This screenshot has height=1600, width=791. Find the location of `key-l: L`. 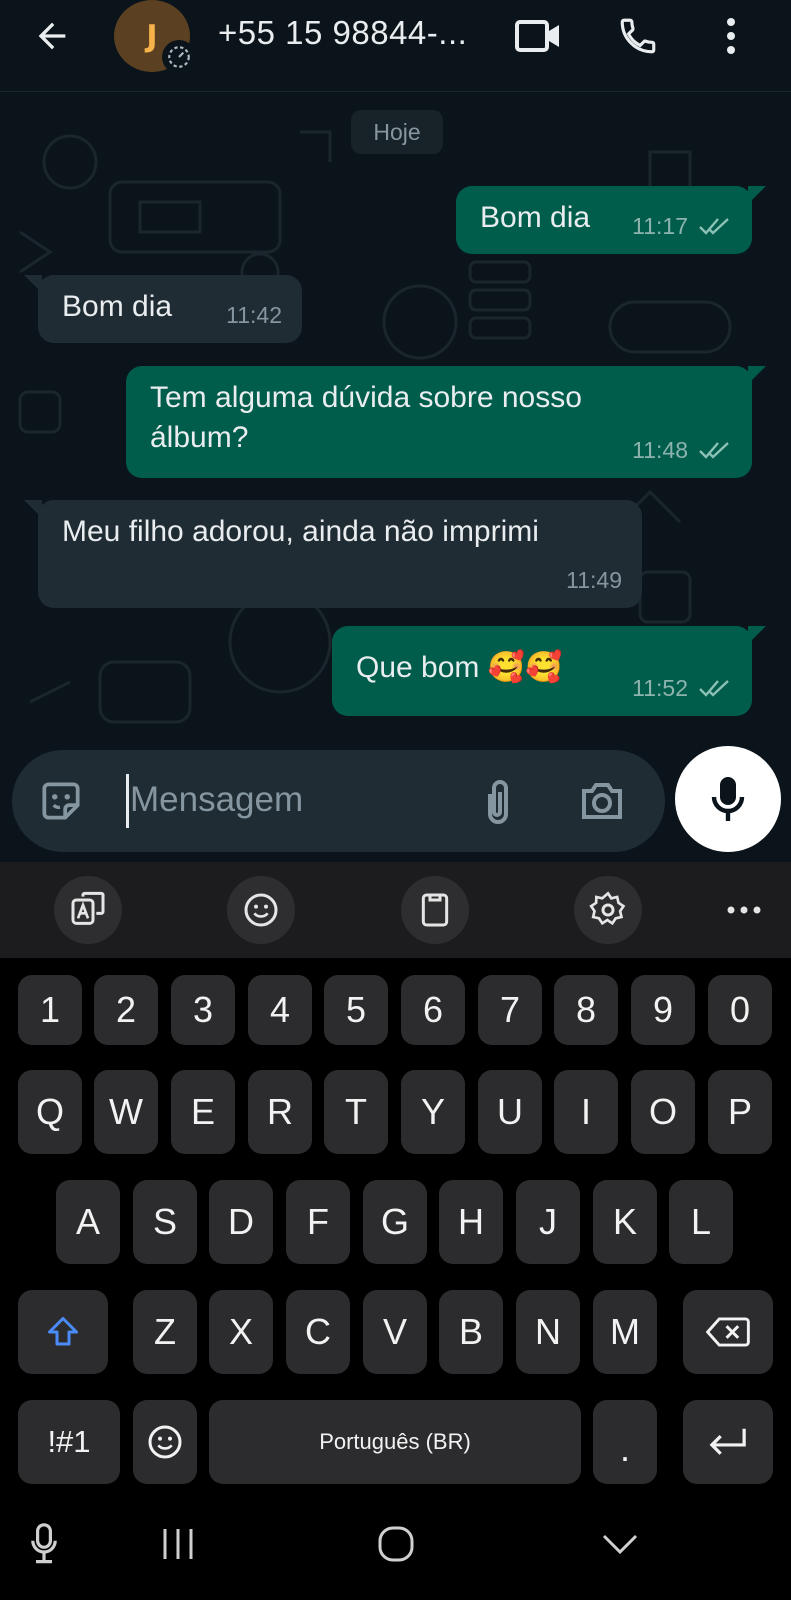

key-l: L is located at coordinates (701, 1222).